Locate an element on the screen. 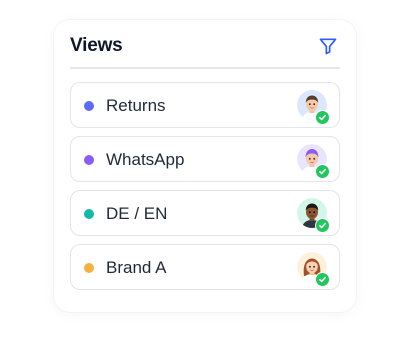 The width and height of the screenshot is (406, 340). panel-title: Views is located at coordinates (96, 45).